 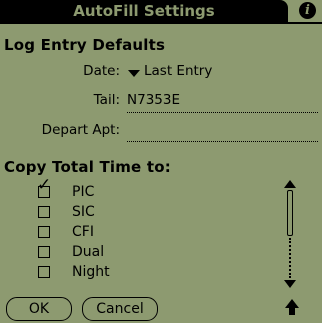 I want to click on info-icon: i, so click(x=307, y=10).